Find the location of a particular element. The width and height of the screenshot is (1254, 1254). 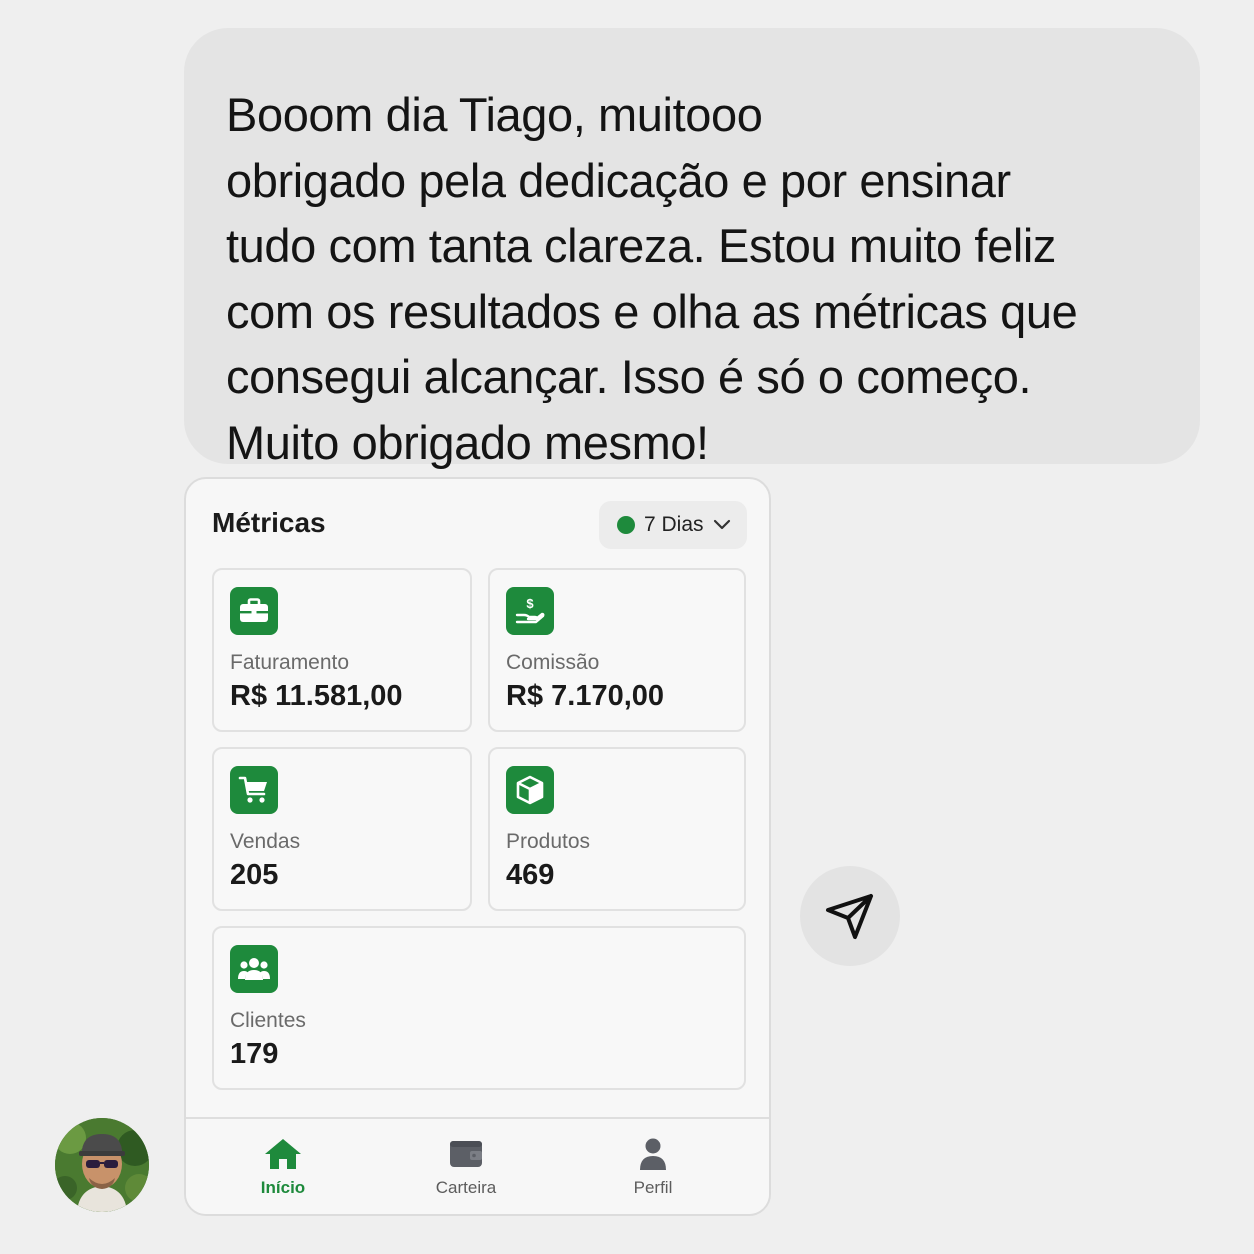

status-dot is located at coordinates (626, 525).